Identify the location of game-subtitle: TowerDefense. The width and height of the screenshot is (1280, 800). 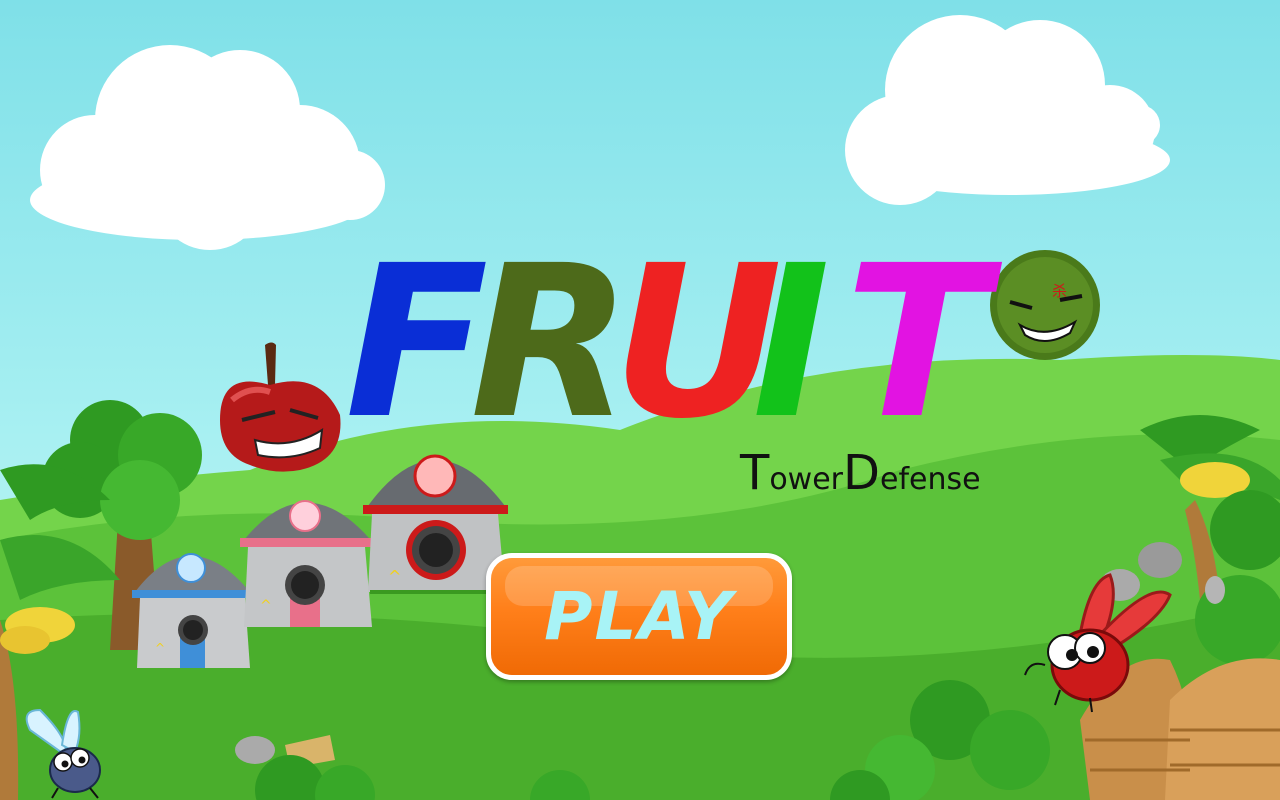
(860, 473).